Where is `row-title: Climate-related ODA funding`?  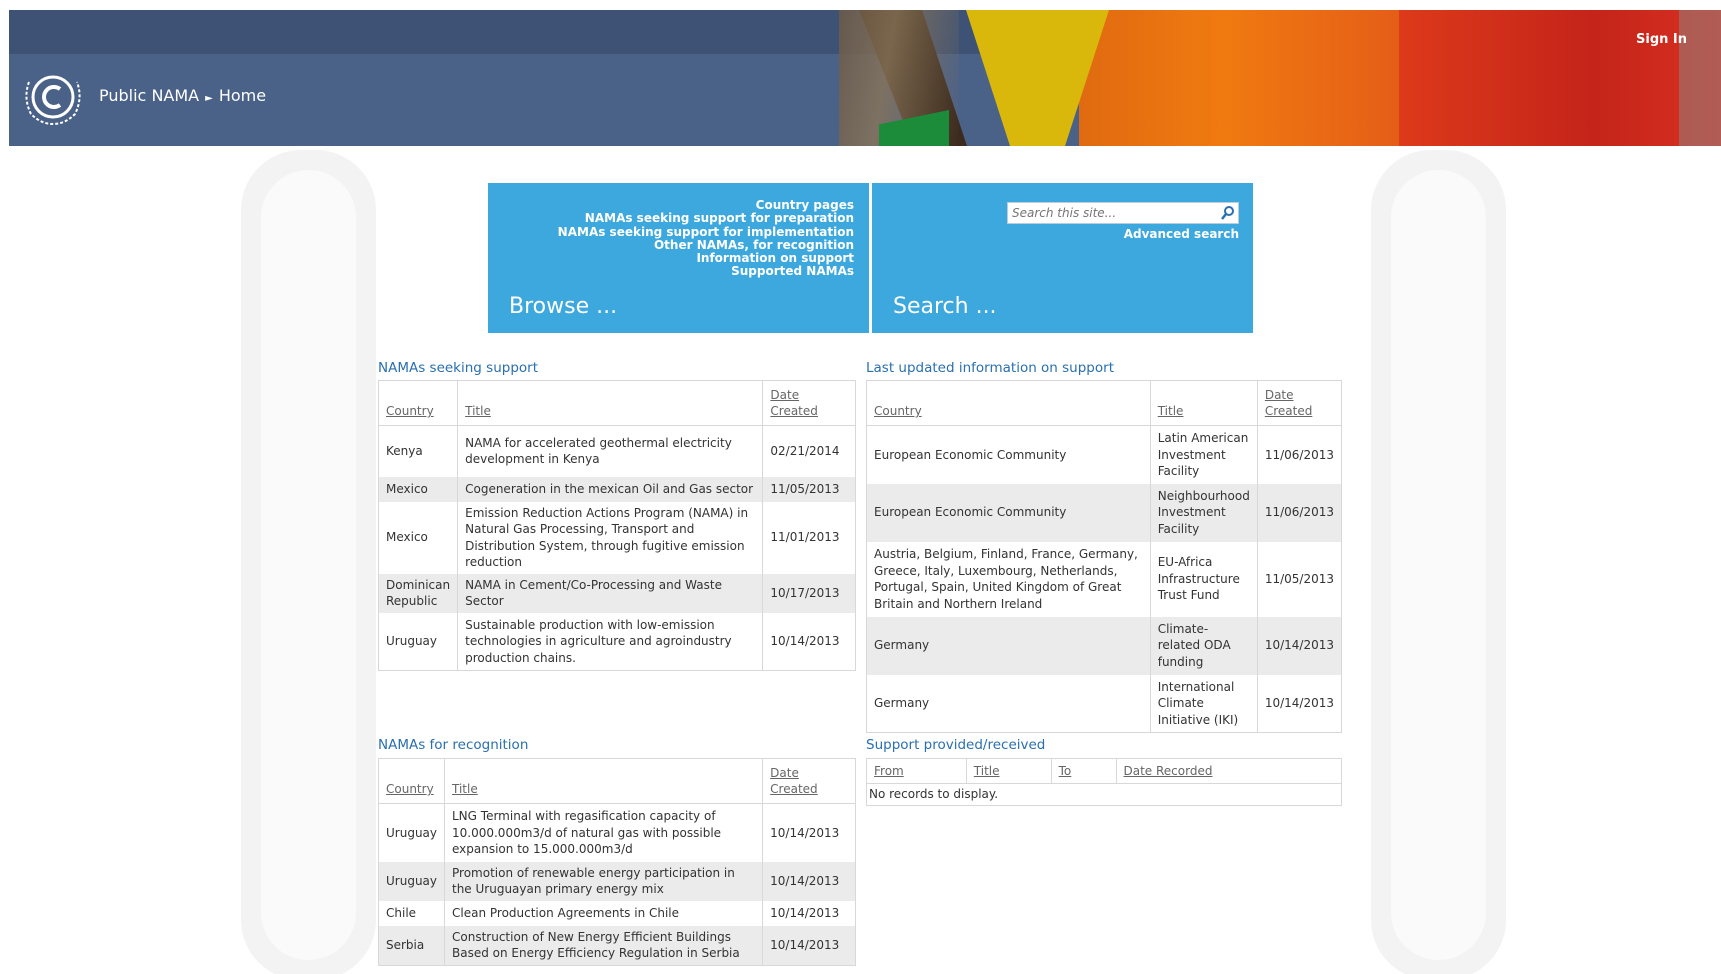
row-title: Climate-related ODA funding is located at coordinates (1203, 645).